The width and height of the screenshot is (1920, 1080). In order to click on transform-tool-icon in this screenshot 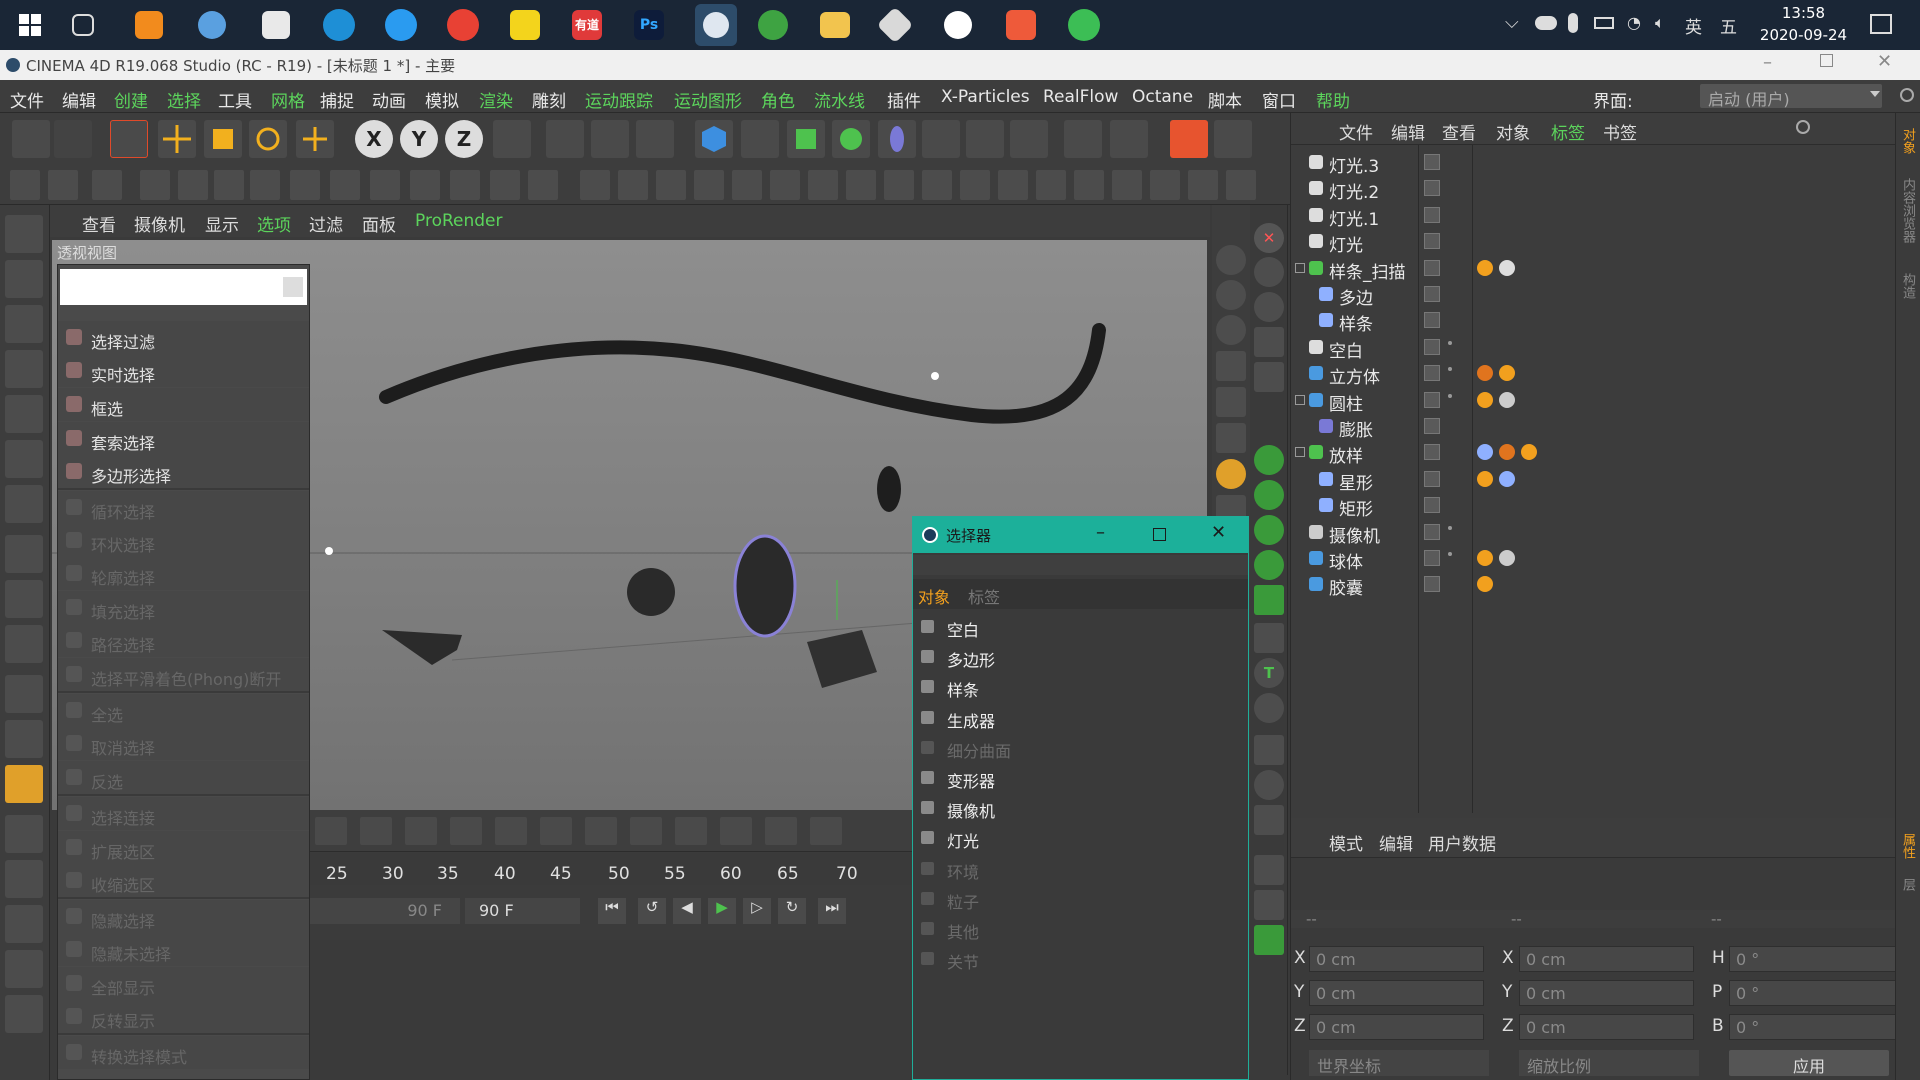, I will do `click(315, 139)`.